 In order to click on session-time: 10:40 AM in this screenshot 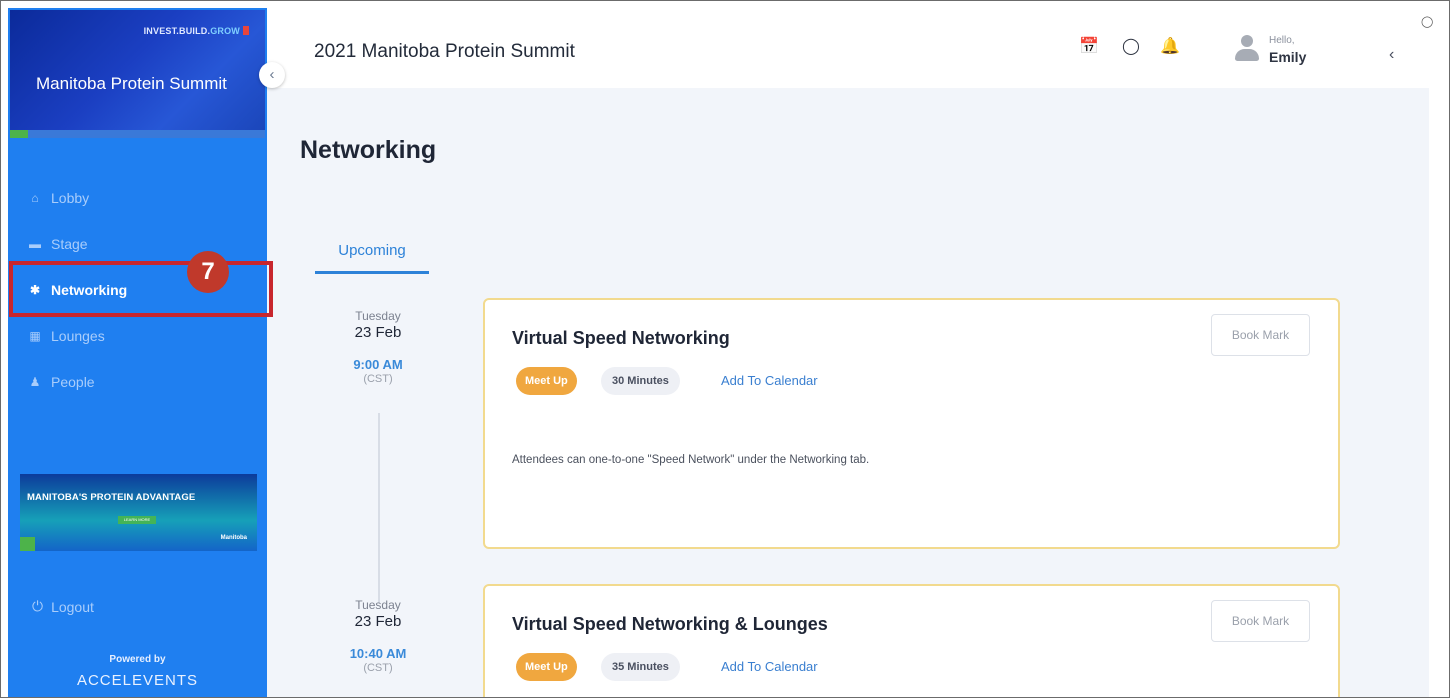, I will do `click(378, 653)`.